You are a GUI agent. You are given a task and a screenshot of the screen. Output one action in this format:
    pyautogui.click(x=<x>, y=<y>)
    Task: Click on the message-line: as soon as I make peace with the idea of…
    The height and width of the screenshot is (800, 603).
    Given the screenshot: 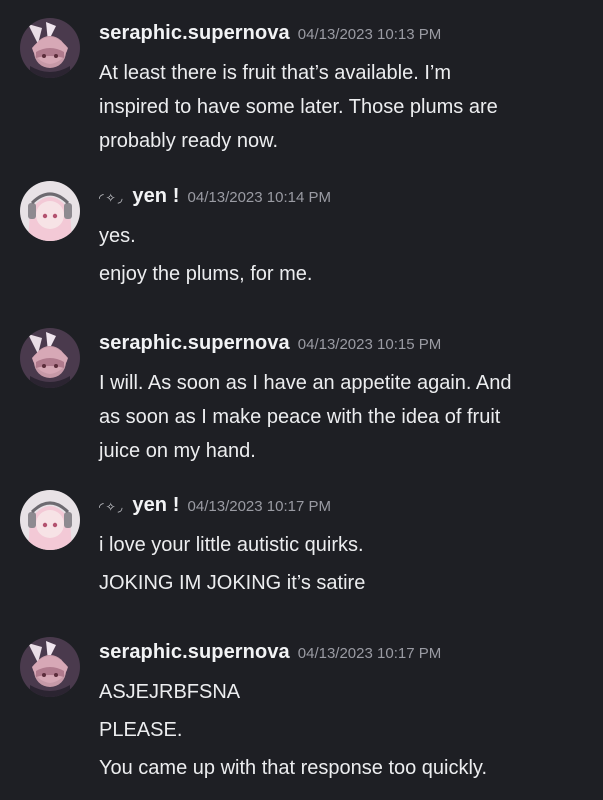 What is the action you would take?
    pyautogui.click(x=300, y=417)
    